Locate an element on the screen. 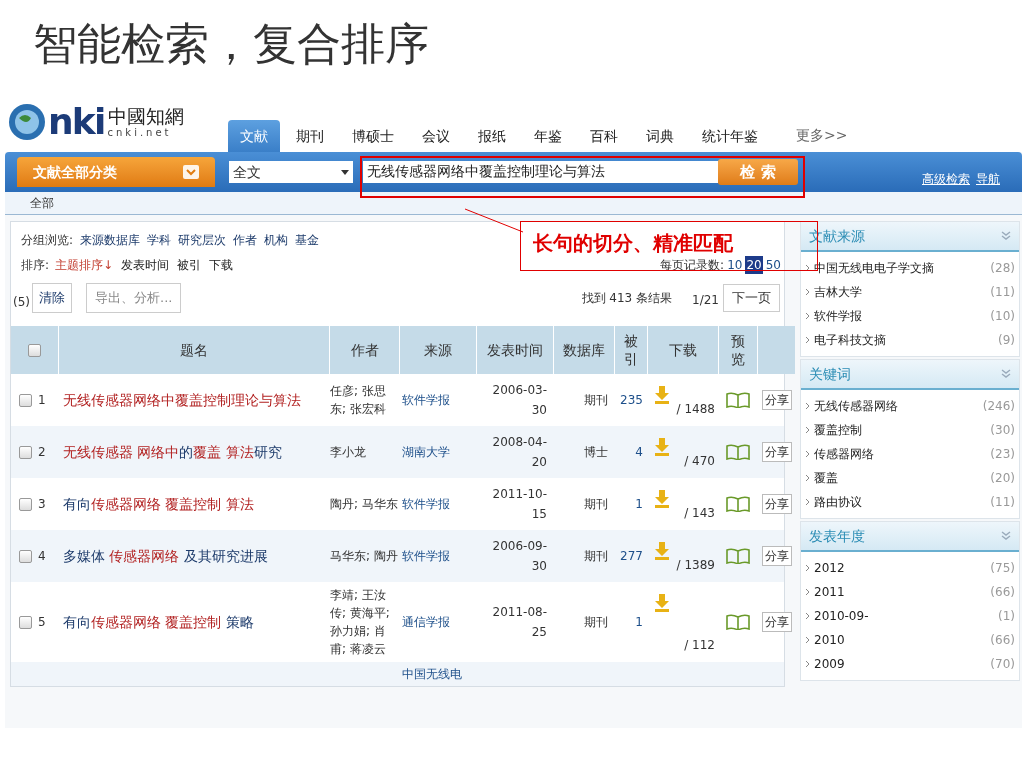 The width and height of the screenshot is (1024, 768). header-link: 导航 is located at coordinates (988, 179).